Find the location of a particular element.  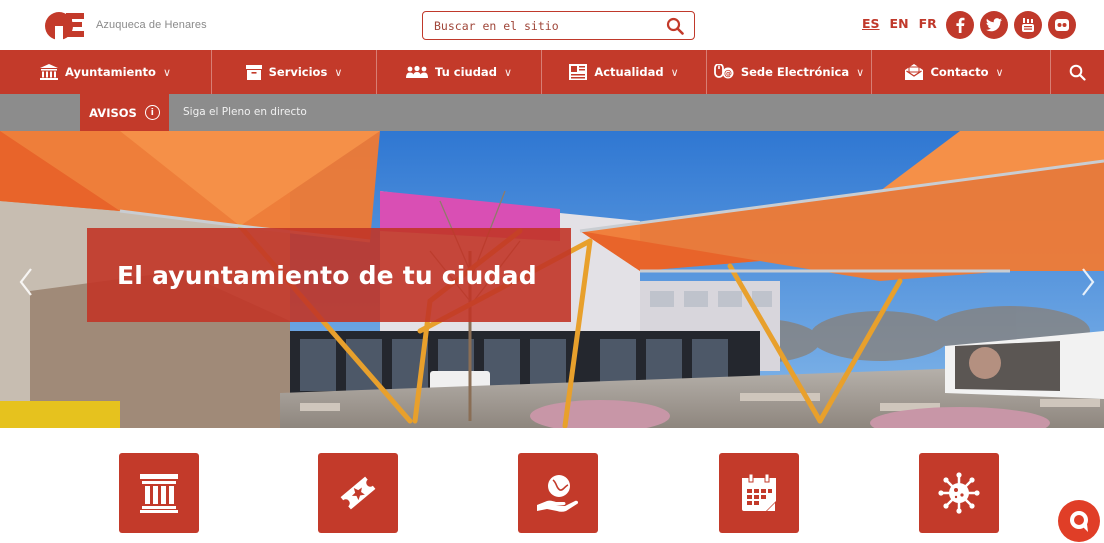

nav-search-button is located at coordinates (1077, 72).